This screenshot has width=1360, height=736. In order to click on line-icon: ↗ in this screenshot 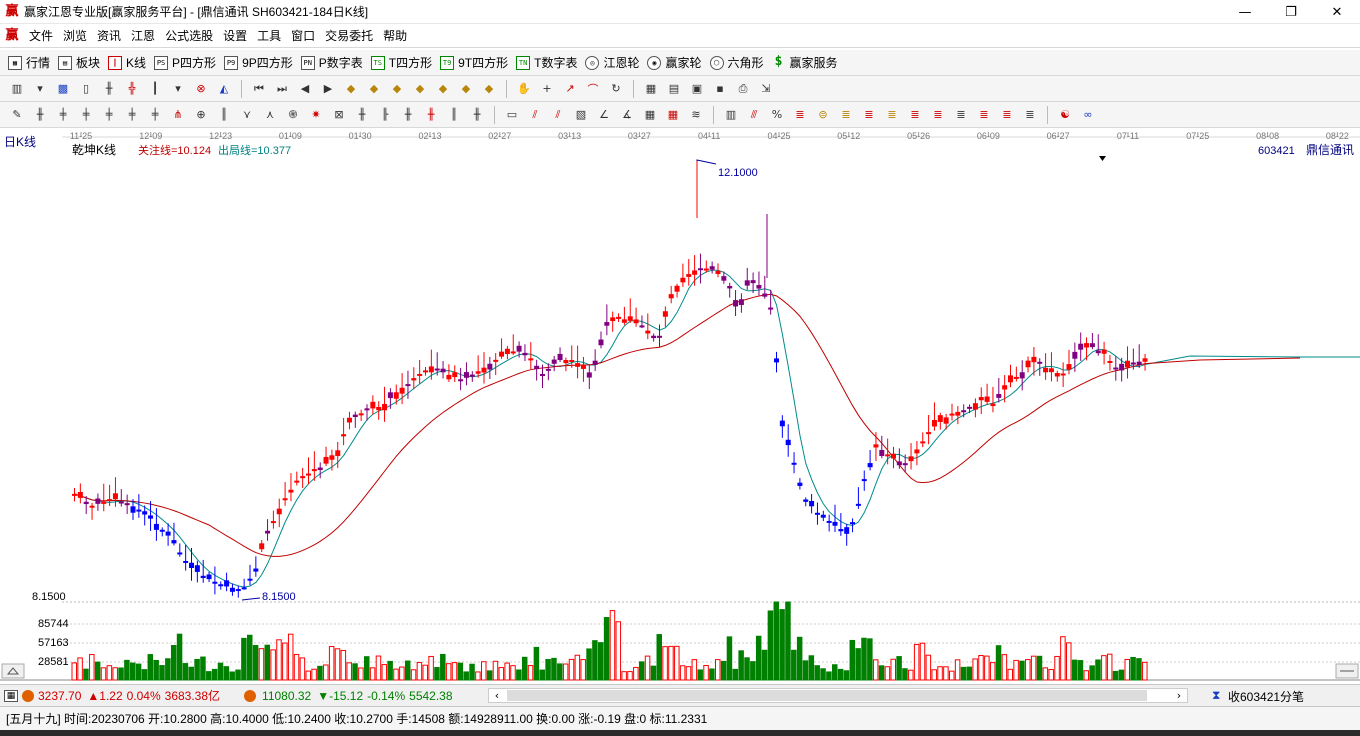, I will do `click(570, 89)`.